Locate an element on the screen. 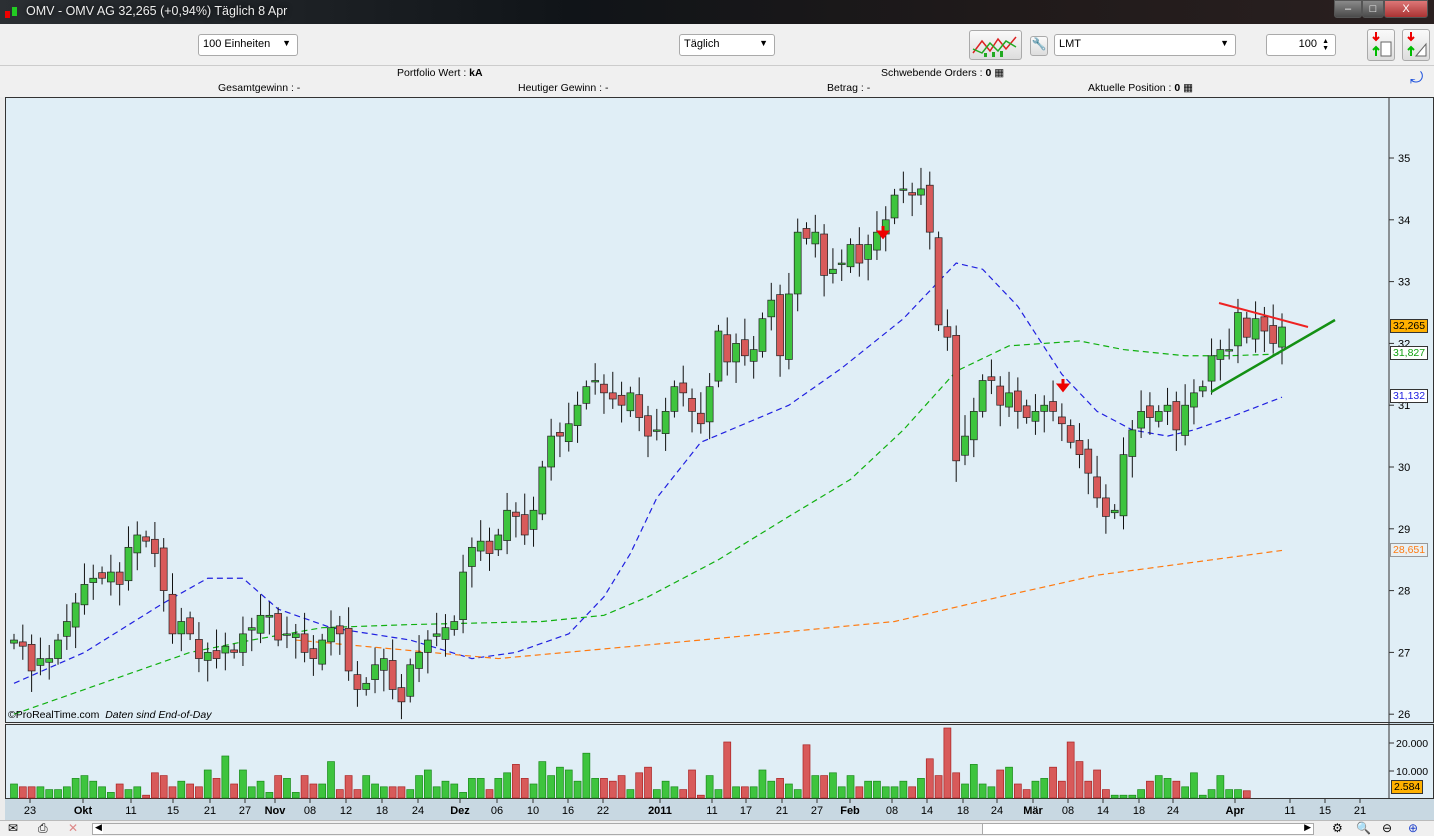 This screenshot has height=836, width=1434. disconnect-icon: ✕ is located at coordinates (73, 828).